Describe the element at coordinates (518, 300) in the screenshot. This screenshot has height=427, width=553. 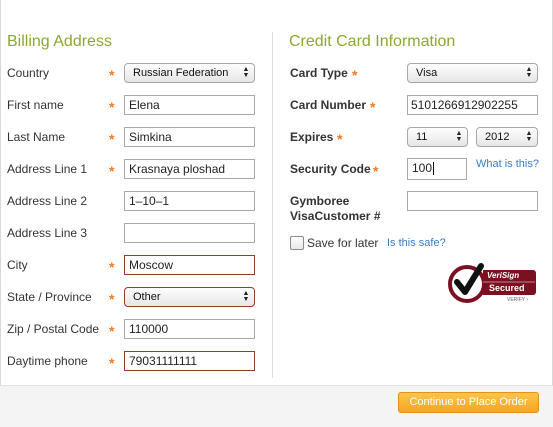
I see `verisign-seal-line3: VERIFY ›` at that location.